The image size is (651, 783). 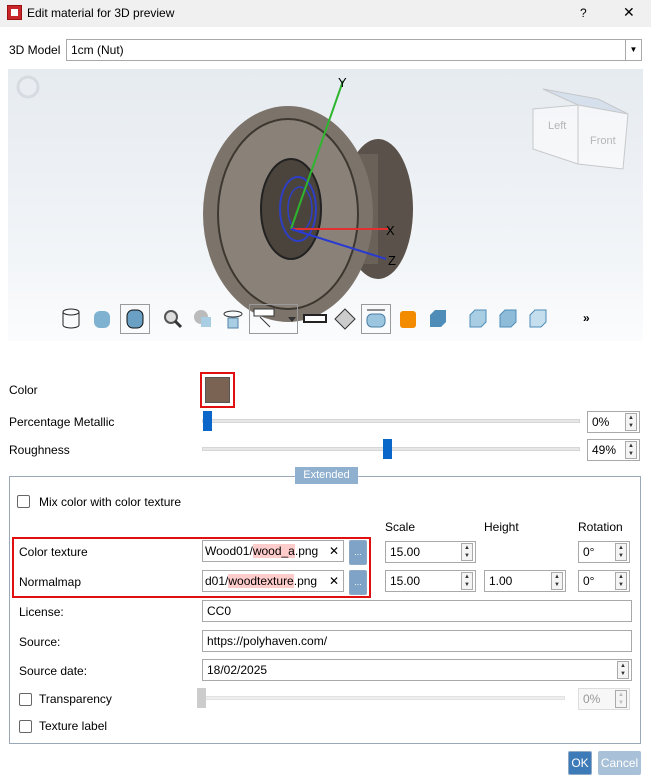 I want to click on shaded-icon, so click(x=102, y=319).